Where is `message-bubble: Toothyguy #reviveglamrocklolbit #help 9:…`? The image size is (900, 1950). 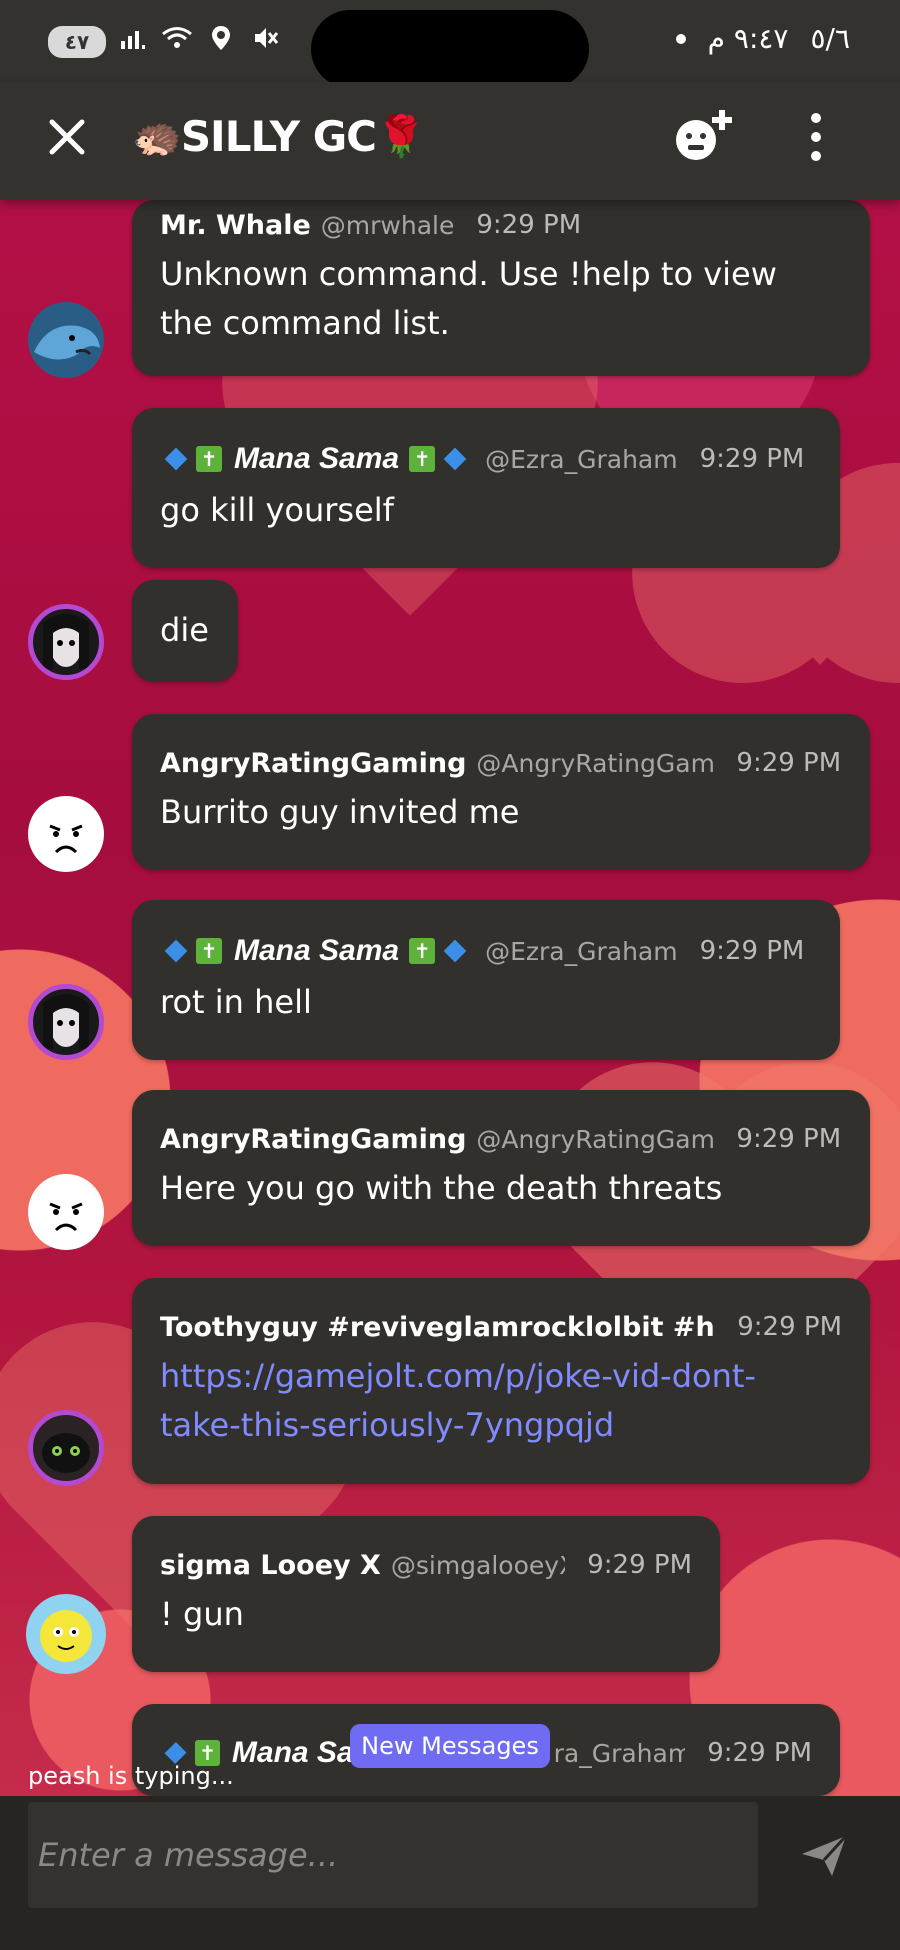
message-bubble: Toothyguy #reviveglamrocklolbit #help 9:… is located at coordinates (501, 1381).